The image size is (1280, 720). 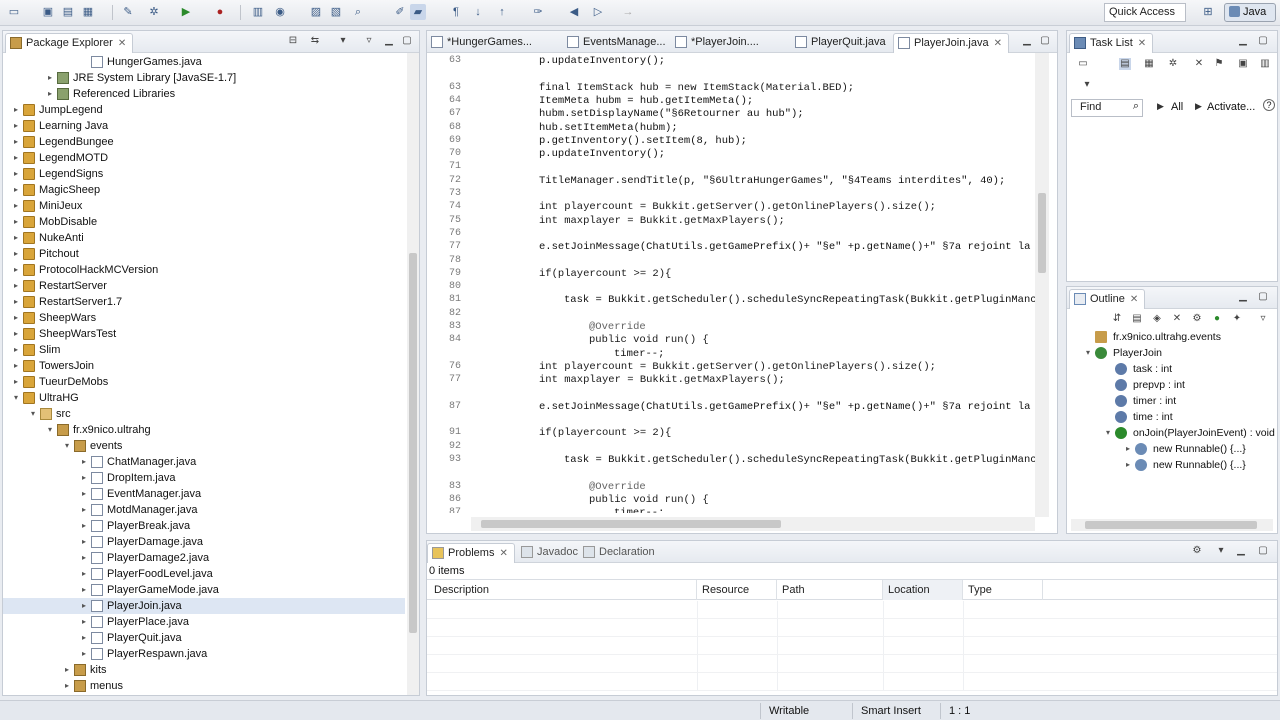 I want to click on outline-item: fr.x9nico.ultrahg.events, so click(x=1172, y=337).